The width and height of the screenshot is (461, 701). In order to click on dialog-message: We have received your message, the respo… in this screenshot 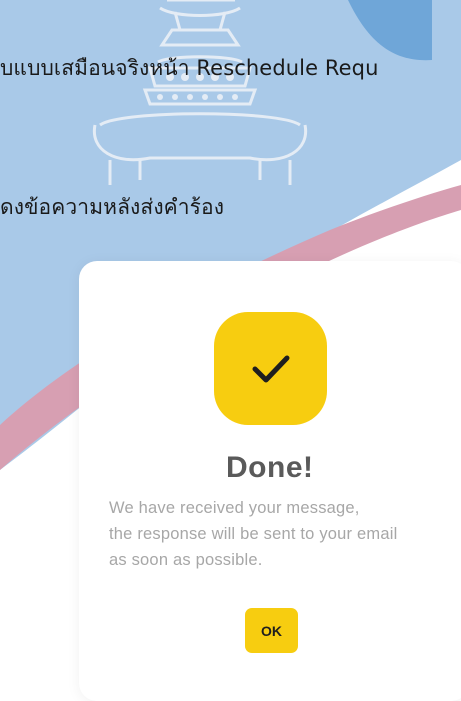, I will do `click(279, 534)`.